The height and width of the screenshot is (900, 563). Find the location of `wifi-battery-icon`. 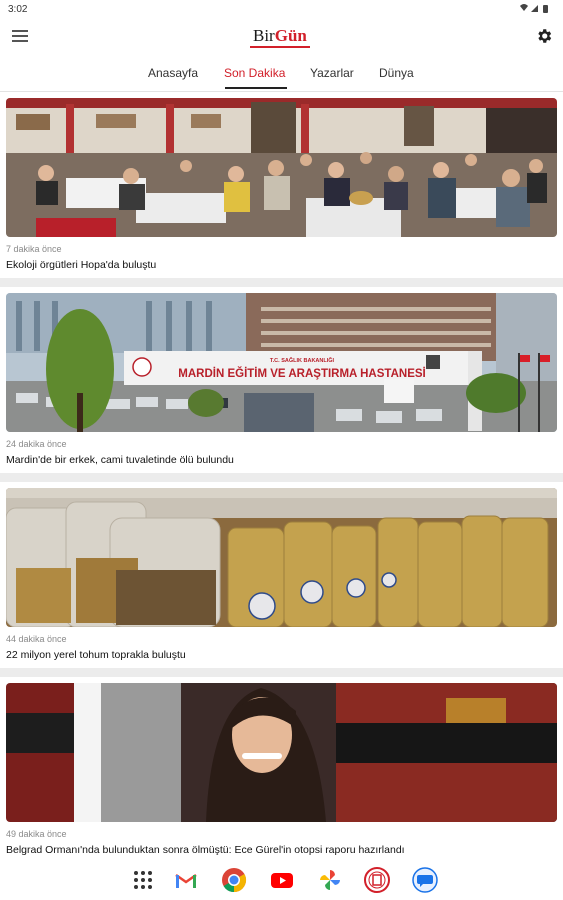

wifi-battery-icon is located at coordinates (534, 8).